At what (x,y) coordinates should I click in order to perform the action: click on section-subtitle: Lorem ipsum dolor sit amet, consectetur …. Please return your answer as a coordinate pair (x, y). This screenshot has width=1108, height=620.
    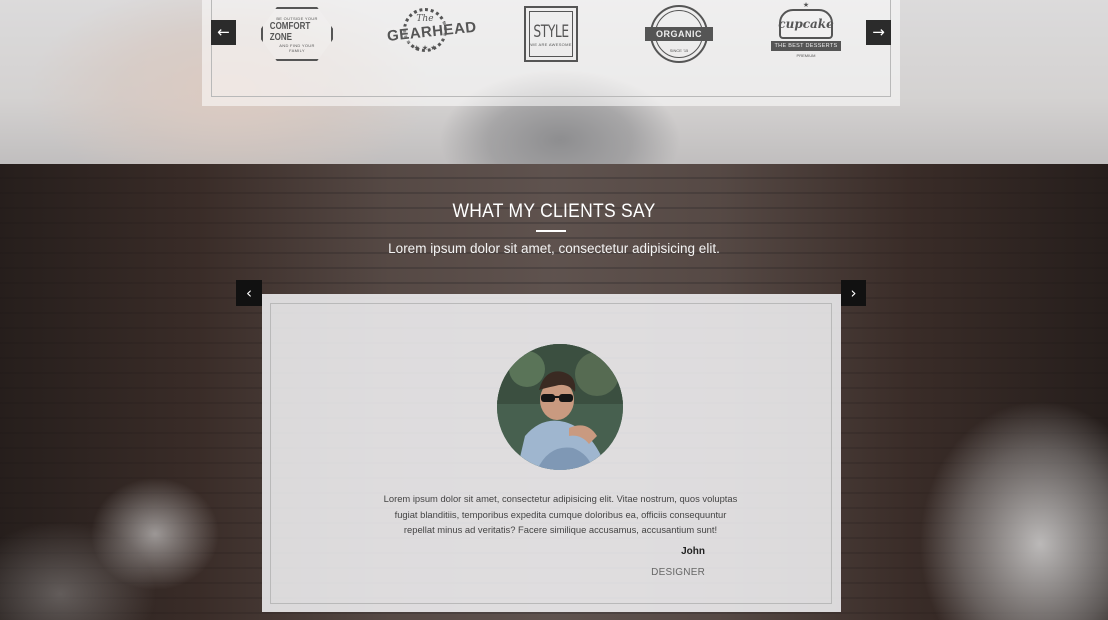
    Looking at the image, I should click on (554, 248).